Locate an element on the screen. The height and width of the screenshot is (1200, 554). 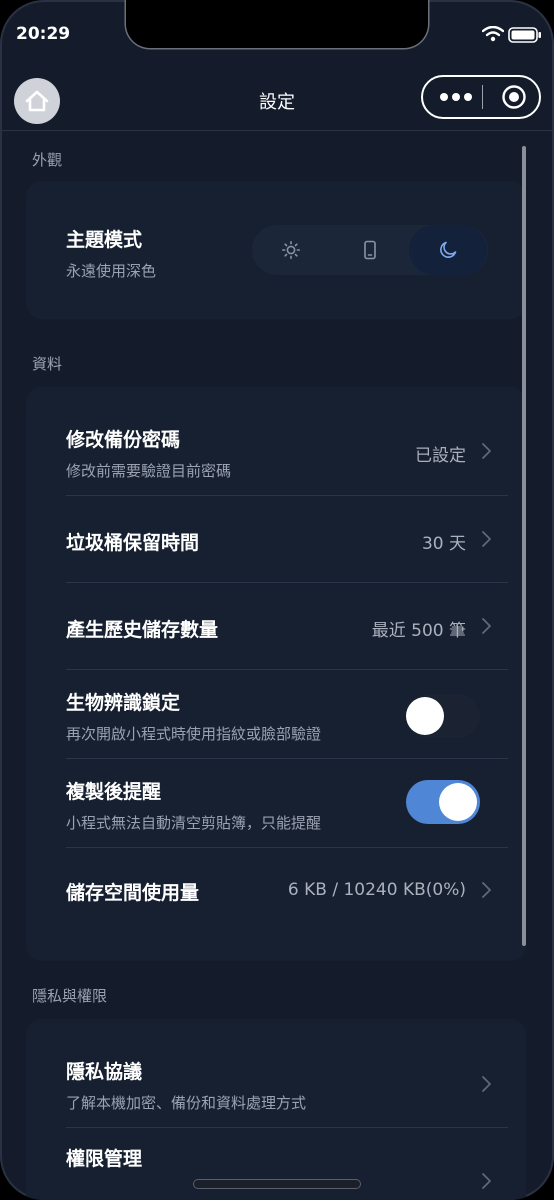
capsule-divider is located at coordinates (482, 97).